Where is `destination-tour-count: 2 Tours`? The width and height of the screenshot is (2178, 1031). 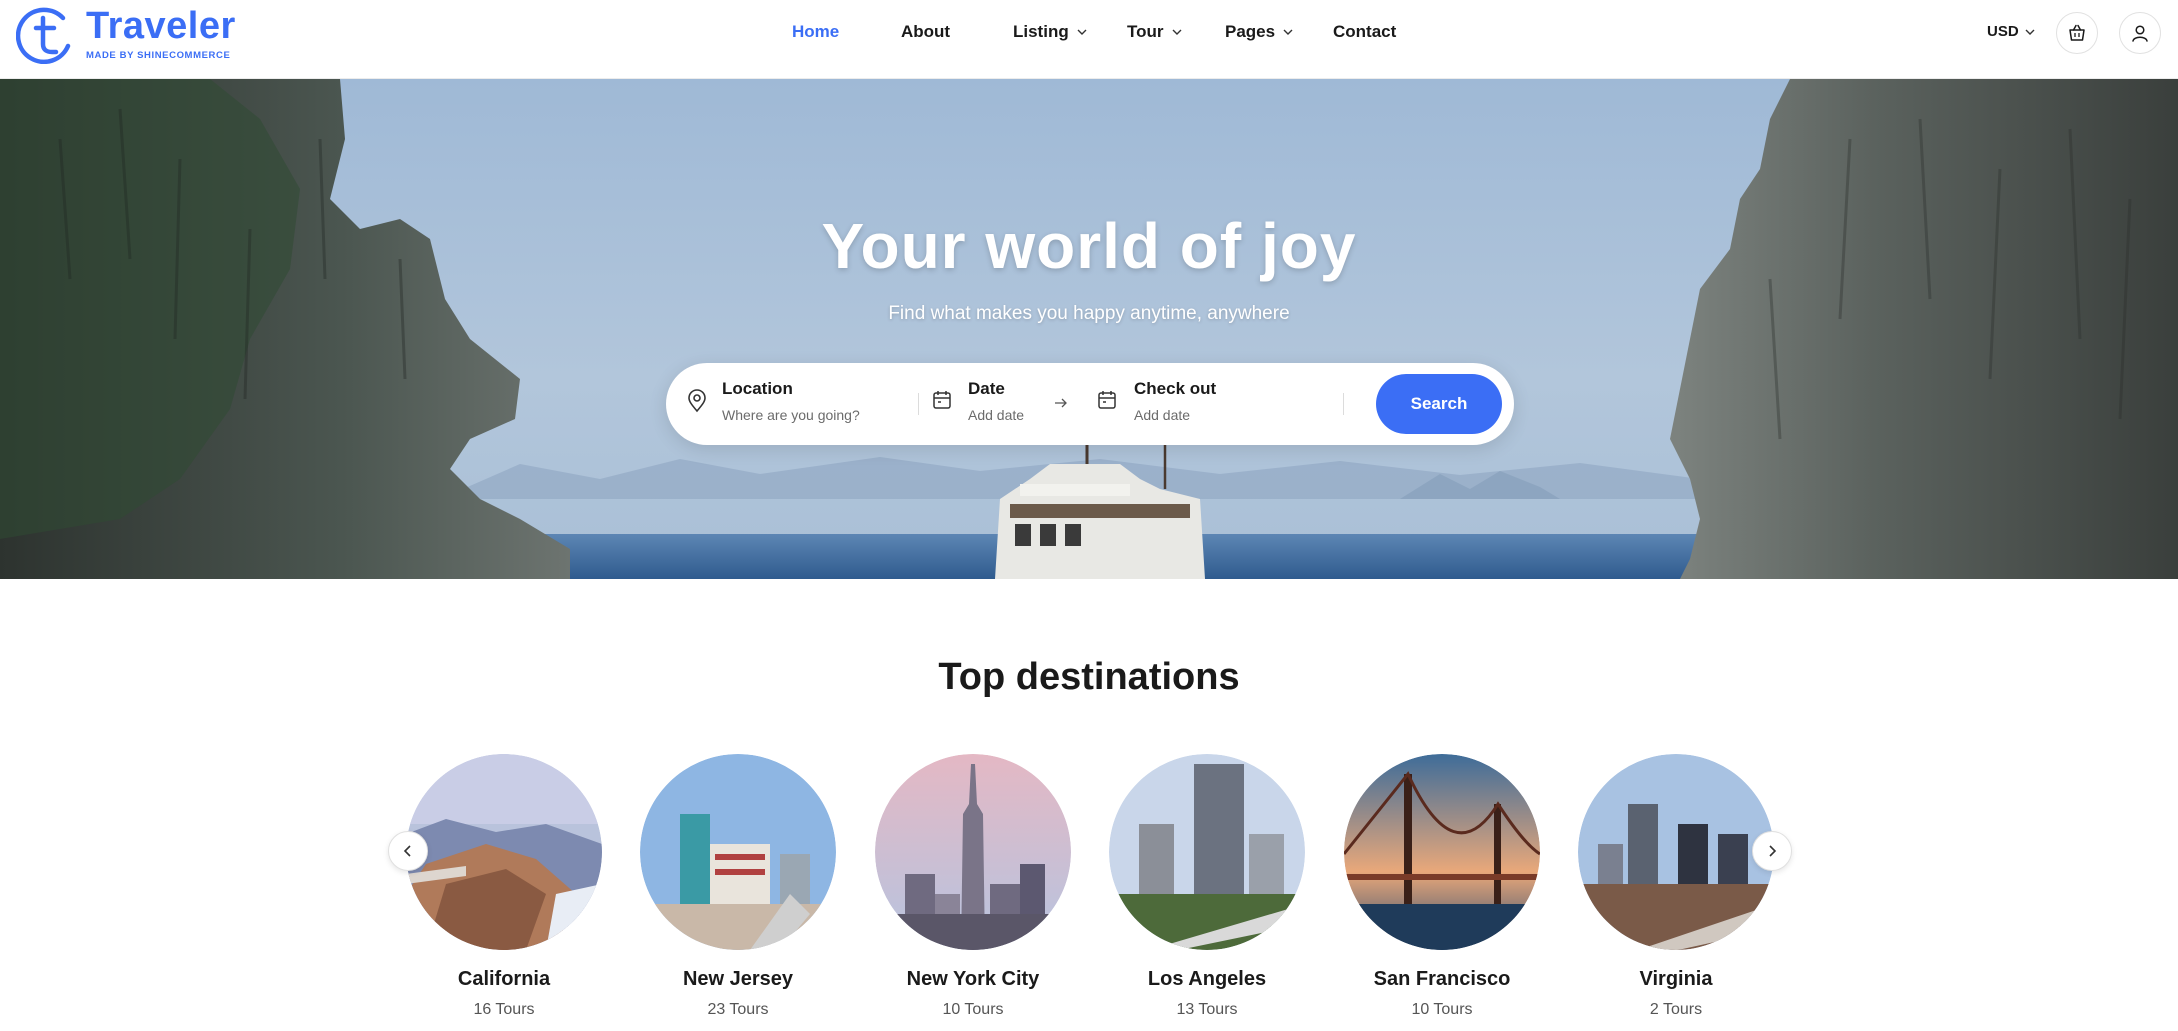
destination-tour-count: 2 Tours is located at coordinates (1676, 1009).